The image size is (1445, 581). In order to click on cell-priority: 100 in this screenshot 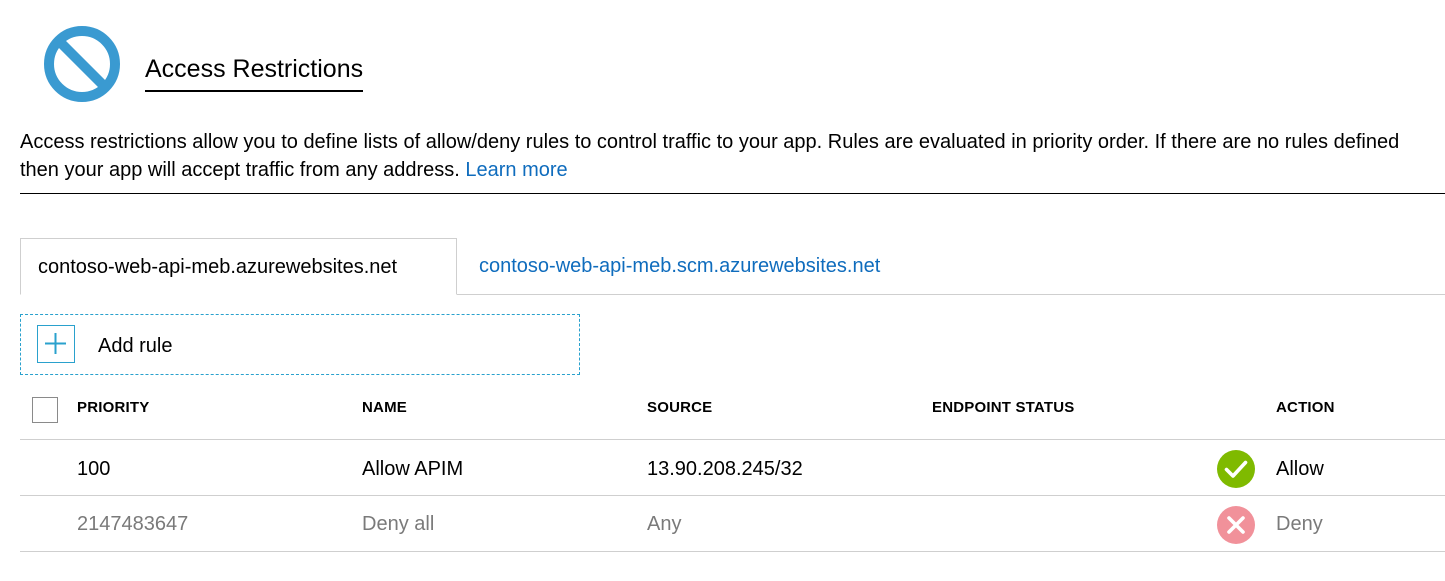, I will do `click(94, 469)`.